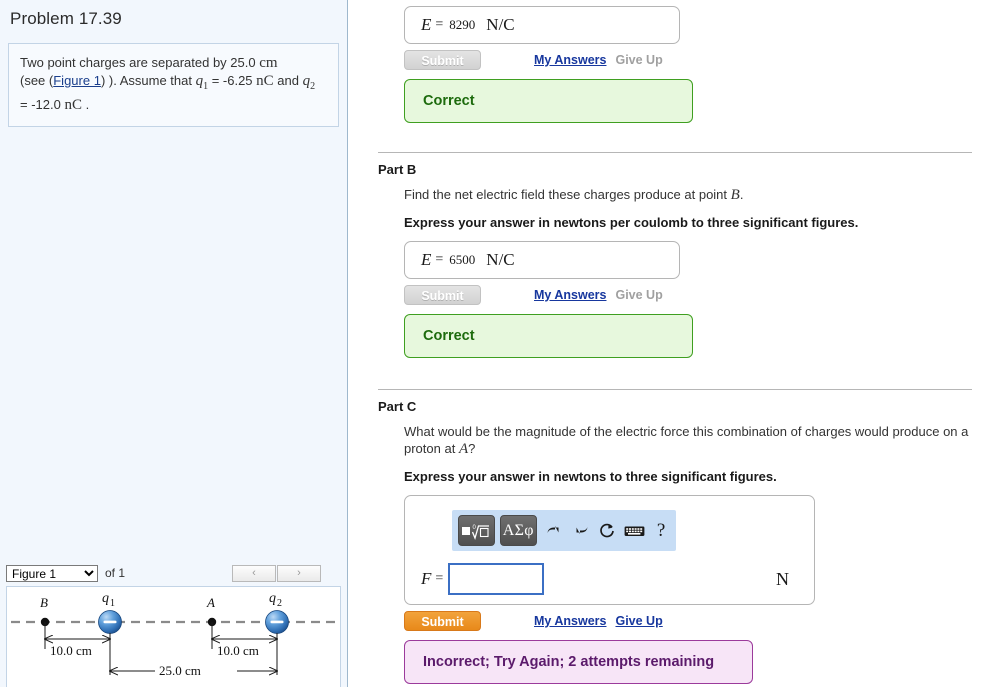 Image resolution: width=988 pixels, height=687 pixels. Describe the element at coordinates (71, 650) in the screenshot. I see `dim-left-label: 10.0 cm` at that location.